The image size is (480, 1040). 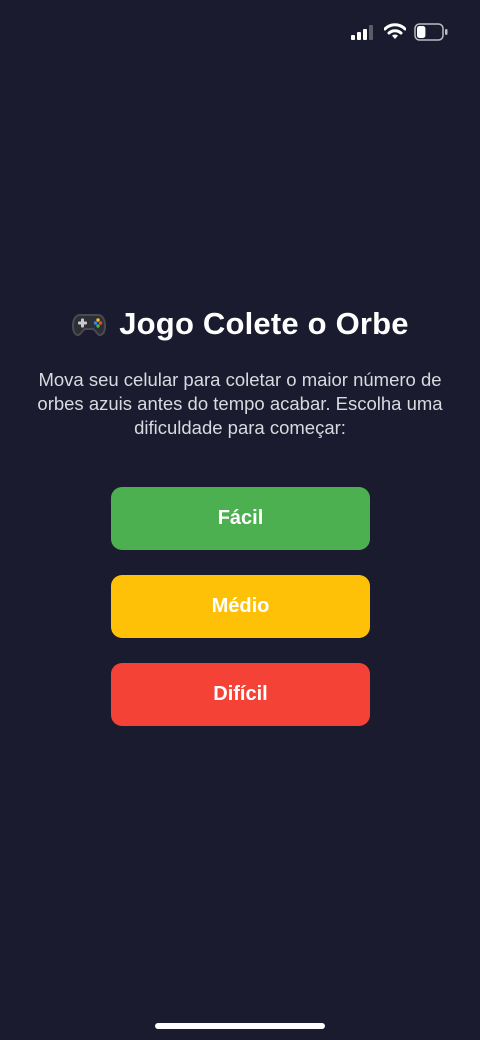 I want to click on title-text: Jogo Colete o Orbe, so click(x=264, y=323).